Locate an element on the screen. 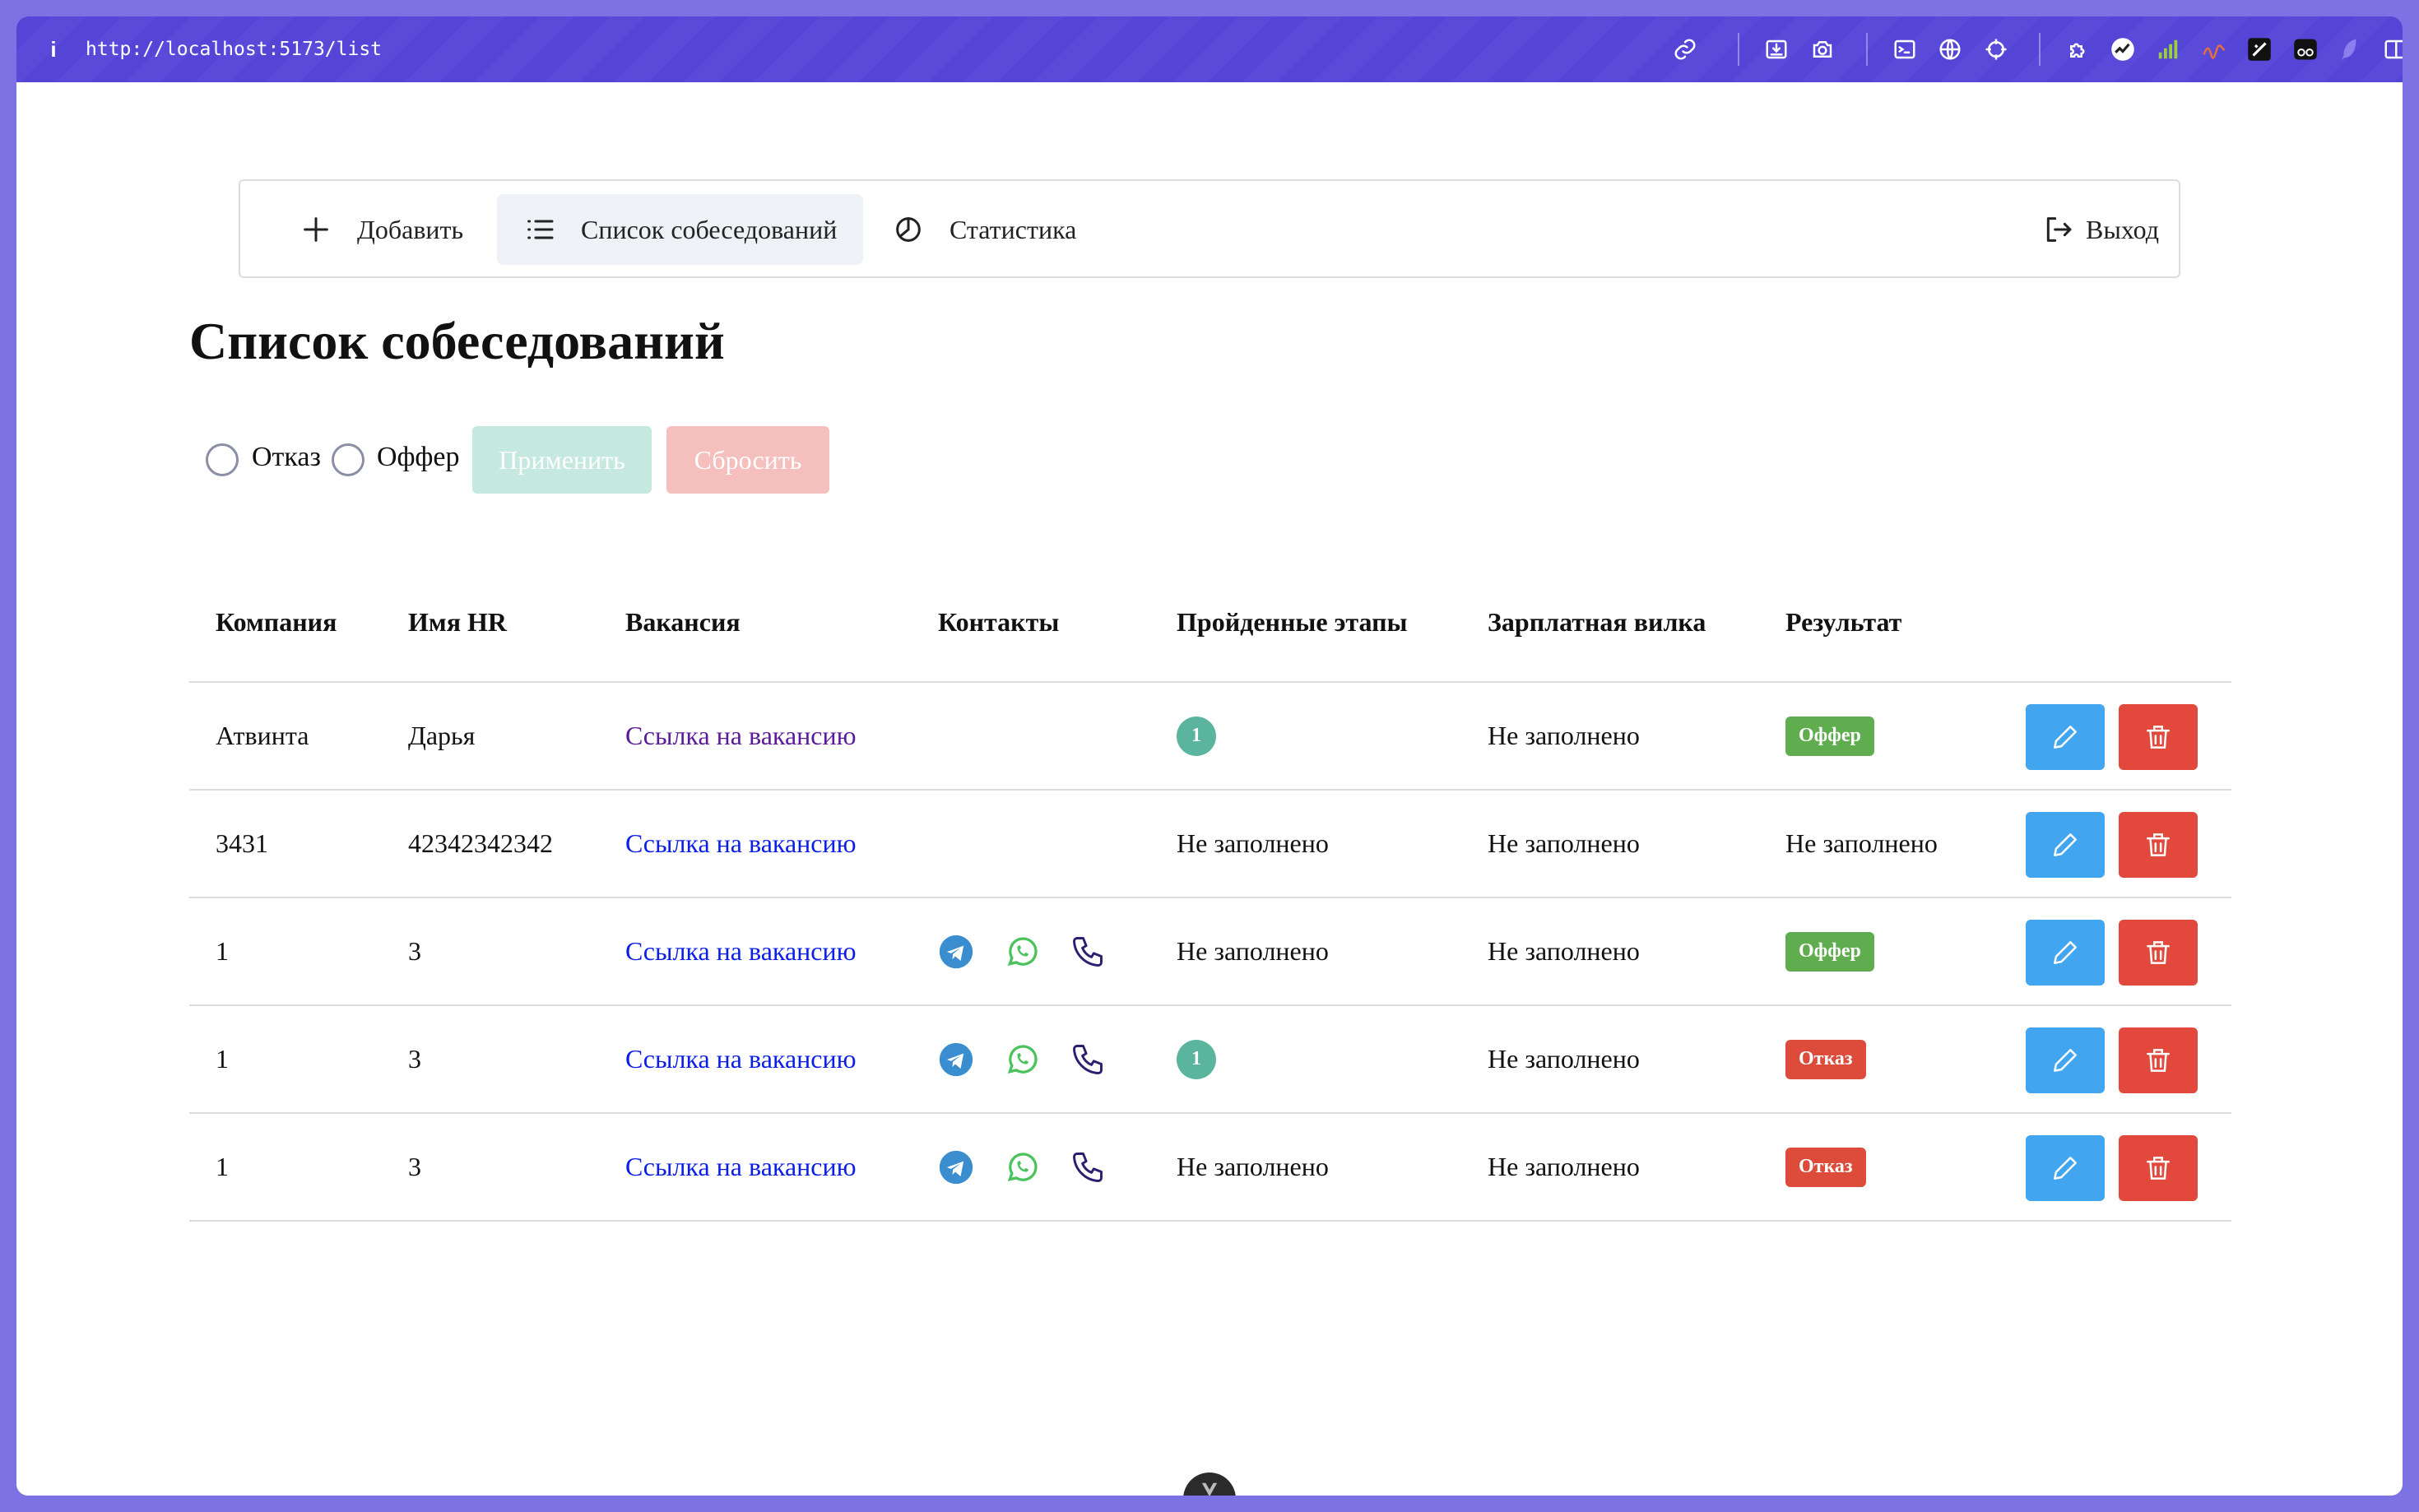 The height and width of the screenshot is (1512, 2419). crosshair-icon is located at coordinates (1996, 49).